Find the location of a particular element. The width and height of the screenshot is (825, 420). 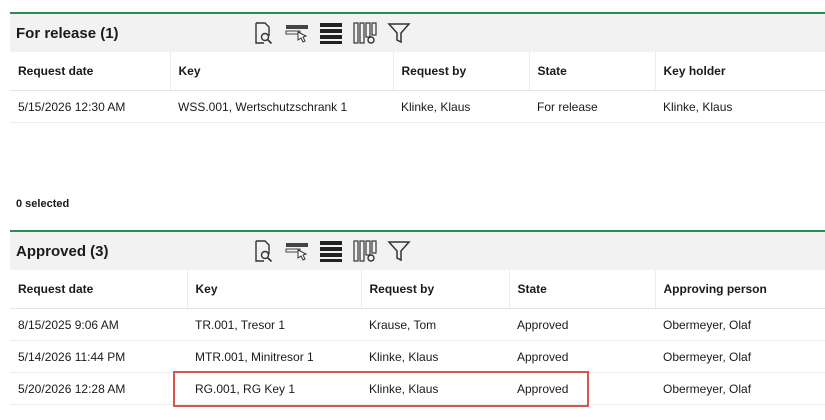

cell-key: WSS.001, Wertschutzschrank 1 is located at coordinates (281, 106).